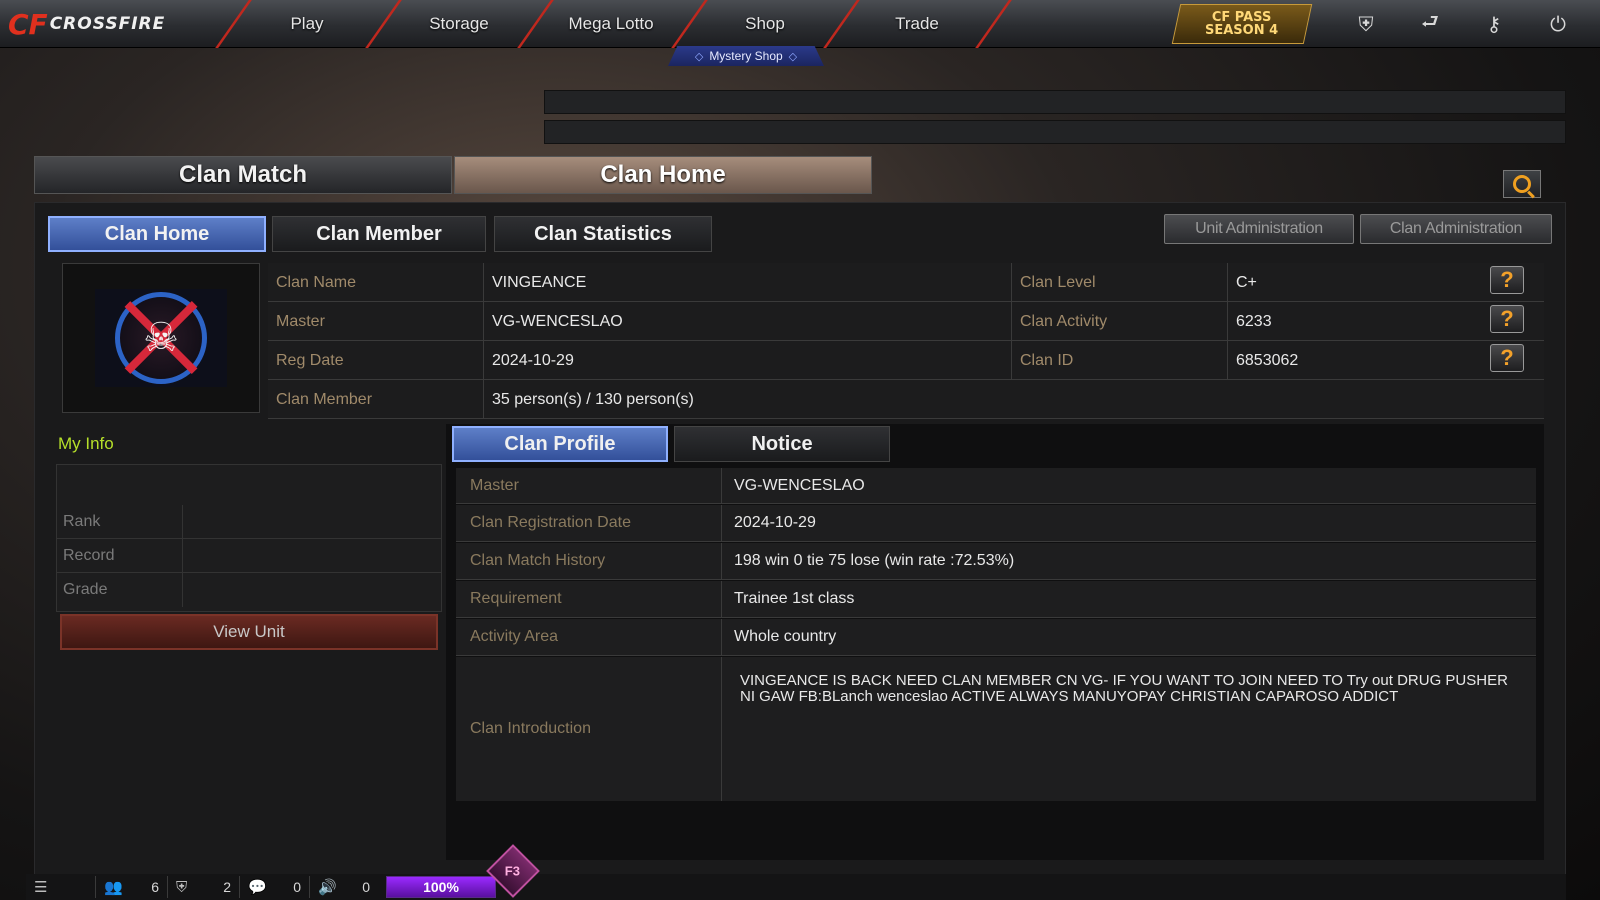  Describe the element at coordinates (1494, 24) in the screenshot. I see `key-icon: ⚷` at that location.